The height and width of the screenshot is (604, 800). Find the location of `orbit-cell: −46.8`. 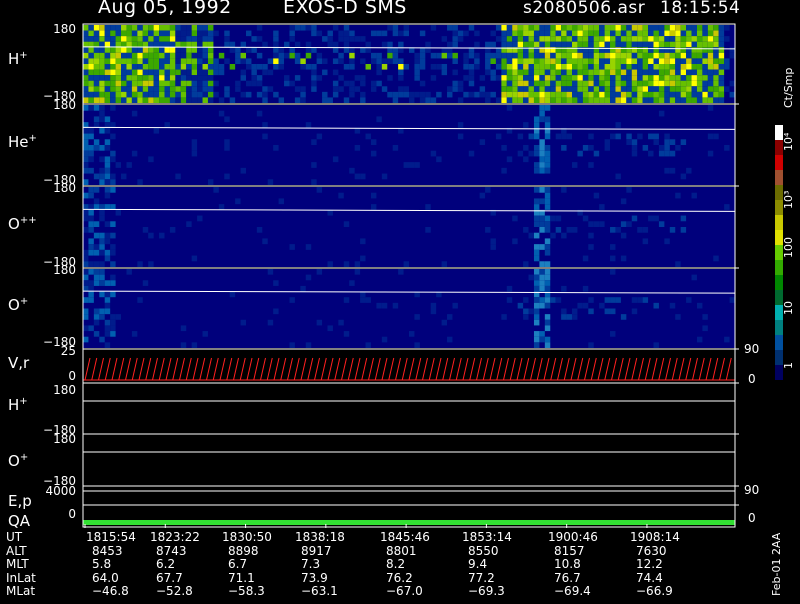

orbit-cell: −46.8 is located at coordinates (110, 591).